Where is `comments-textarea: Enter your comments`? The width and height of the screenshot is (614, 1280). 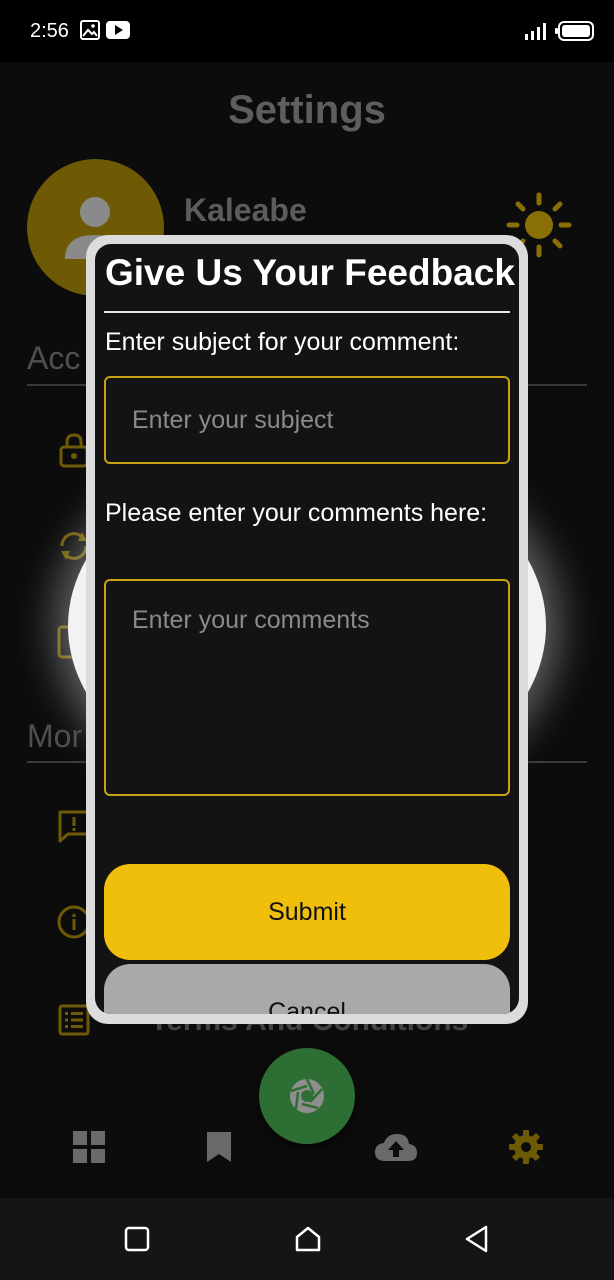
comments-textarea: Enter your comments is located at coordinates (307, 687).